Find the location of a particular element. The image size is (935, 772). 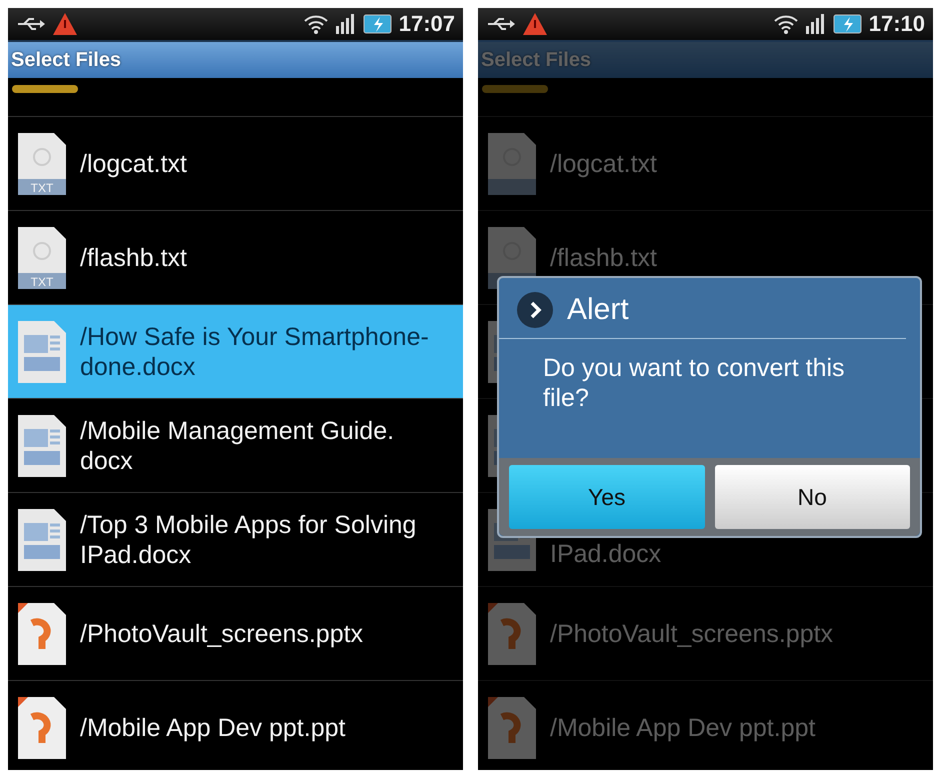

clock-time: 17:10 is located at coordinates (896, 24).